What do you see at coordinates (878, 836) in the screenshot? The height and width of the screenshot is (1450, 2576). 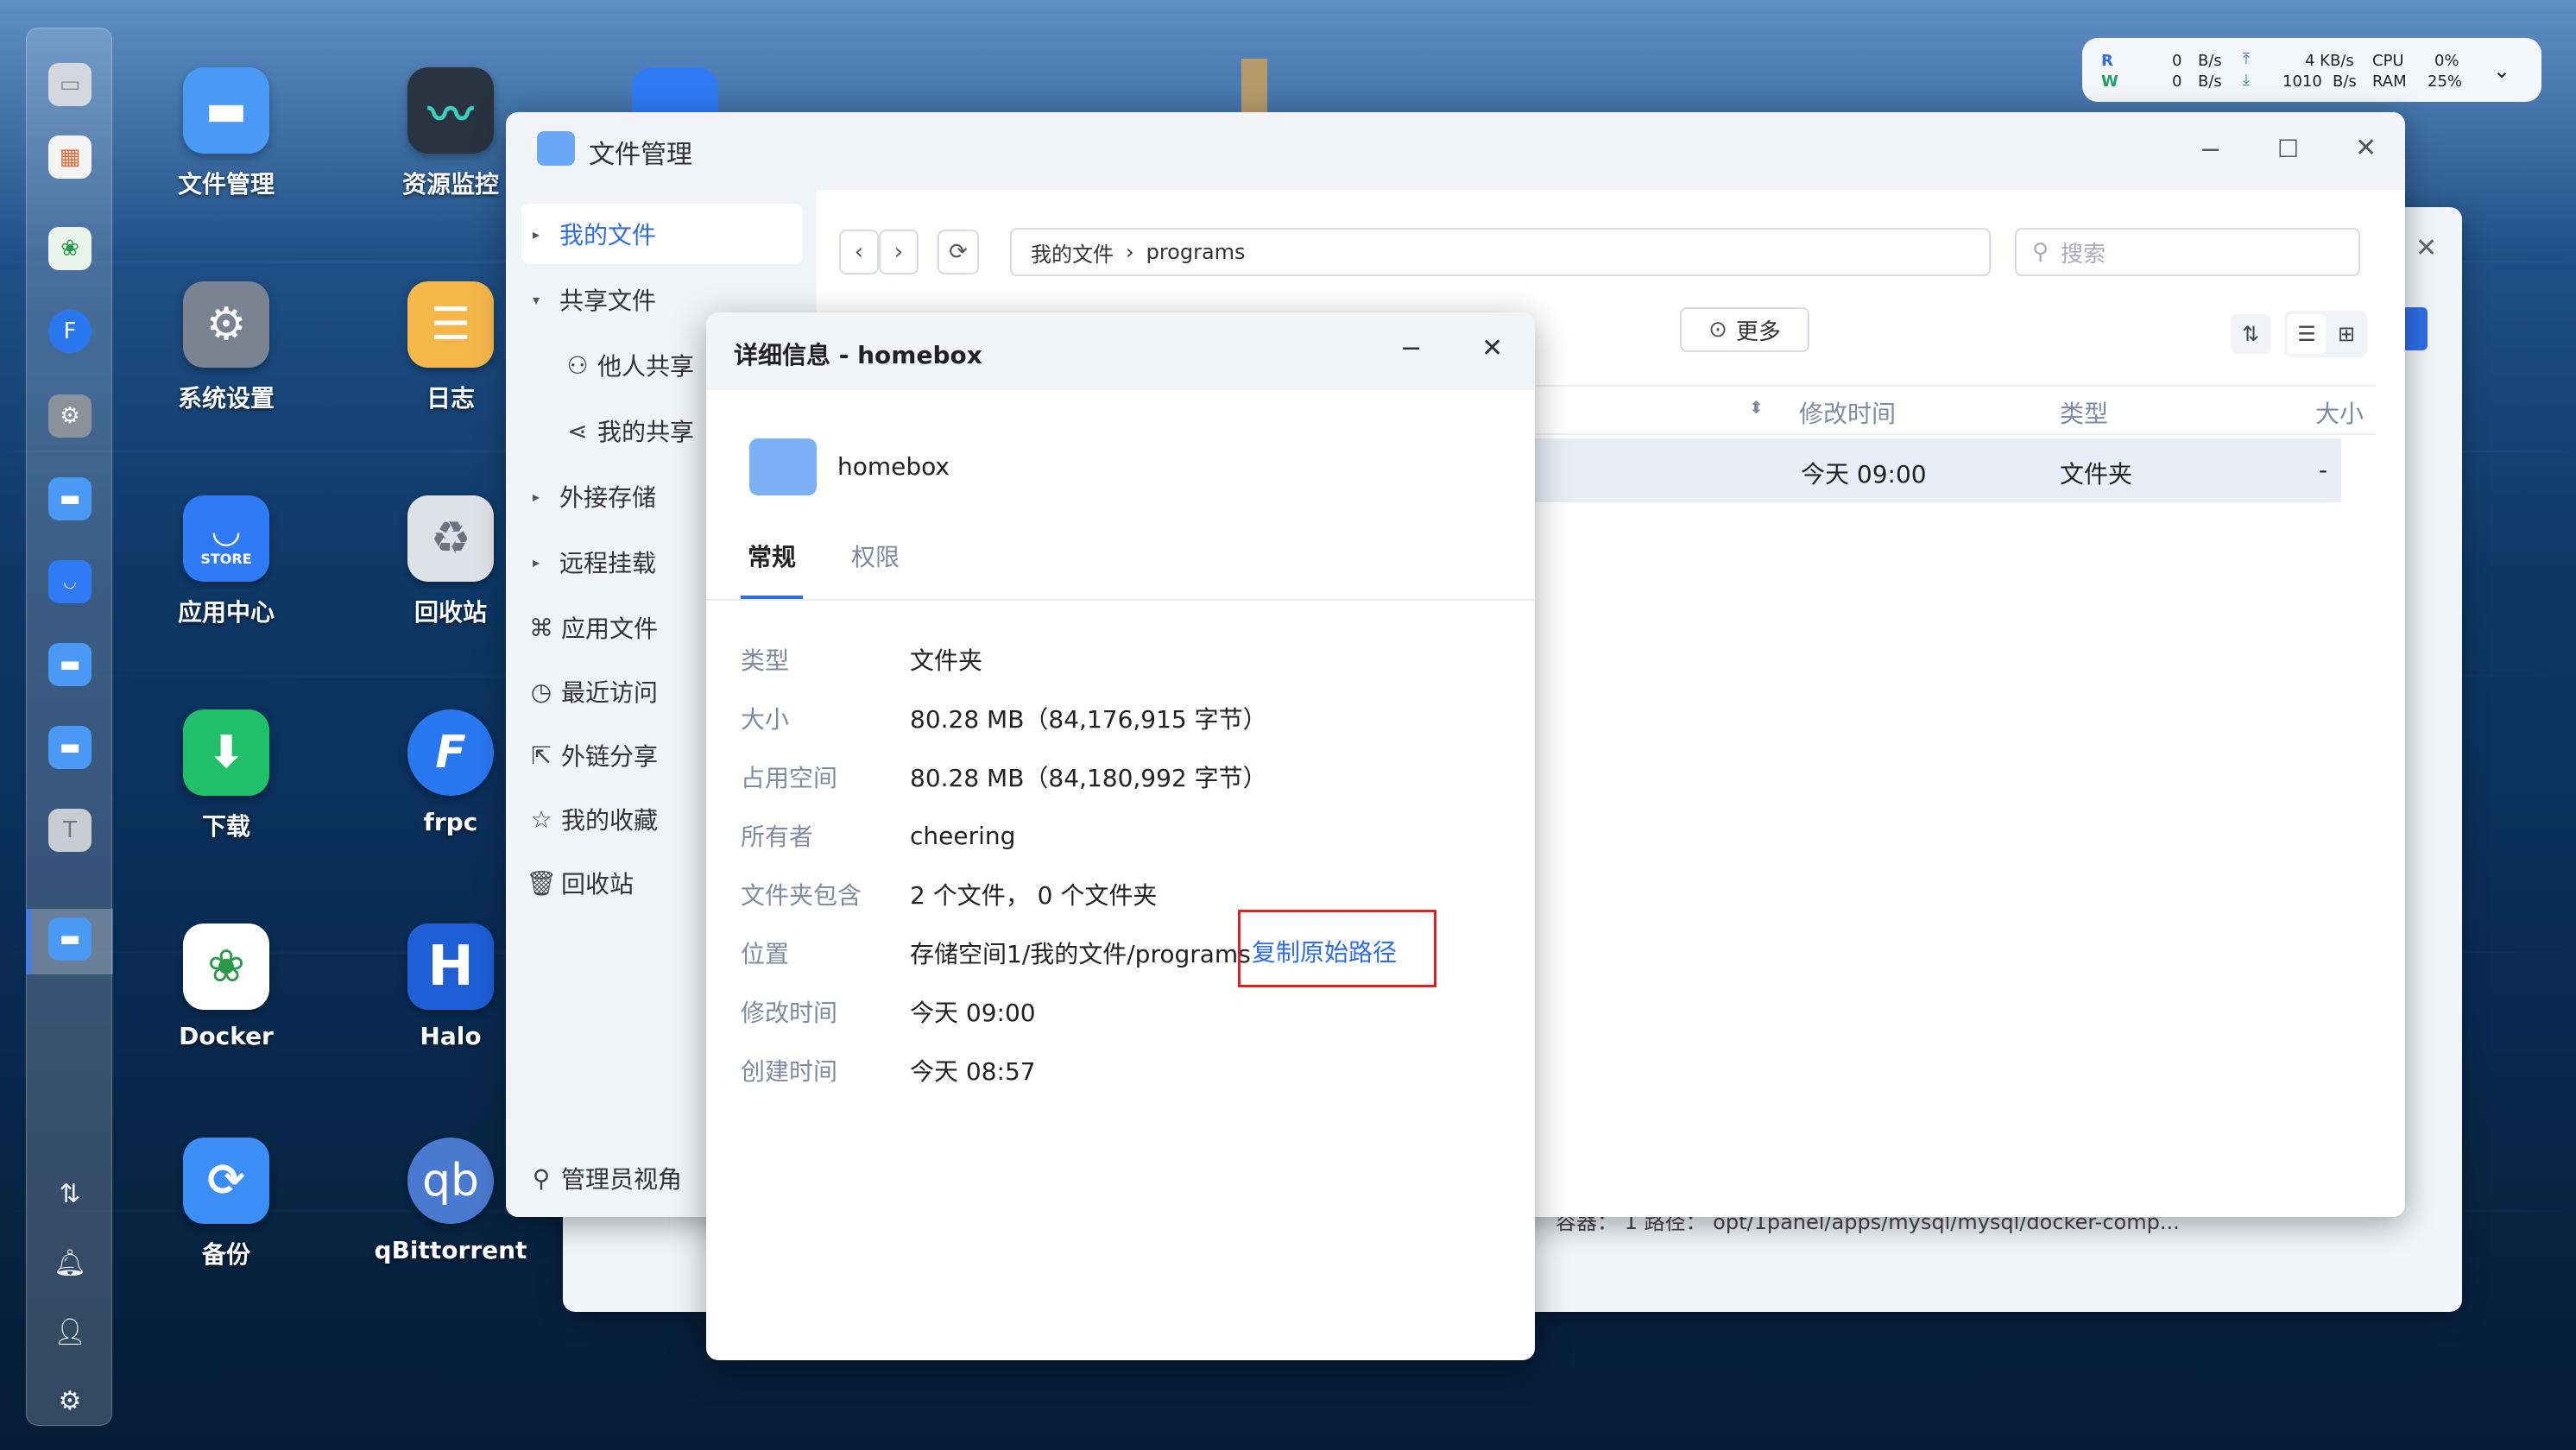 I see `prop-owner: 所有者 cheering` at bounding box center [878, 836].